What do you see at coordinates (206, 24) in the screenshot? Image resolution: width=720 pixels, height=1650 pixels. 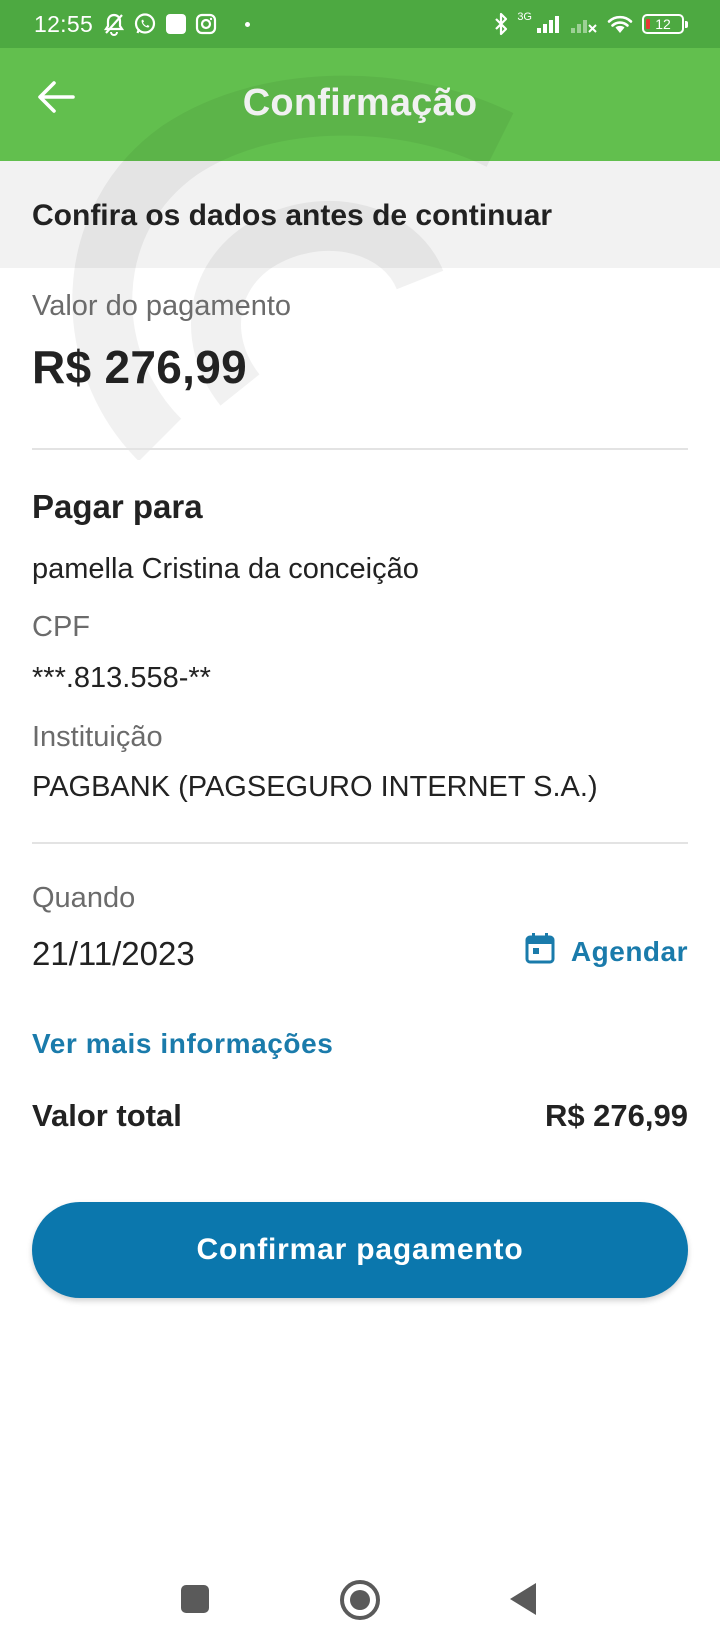 I see `instagram-icon` at bounding box center [206, 24].